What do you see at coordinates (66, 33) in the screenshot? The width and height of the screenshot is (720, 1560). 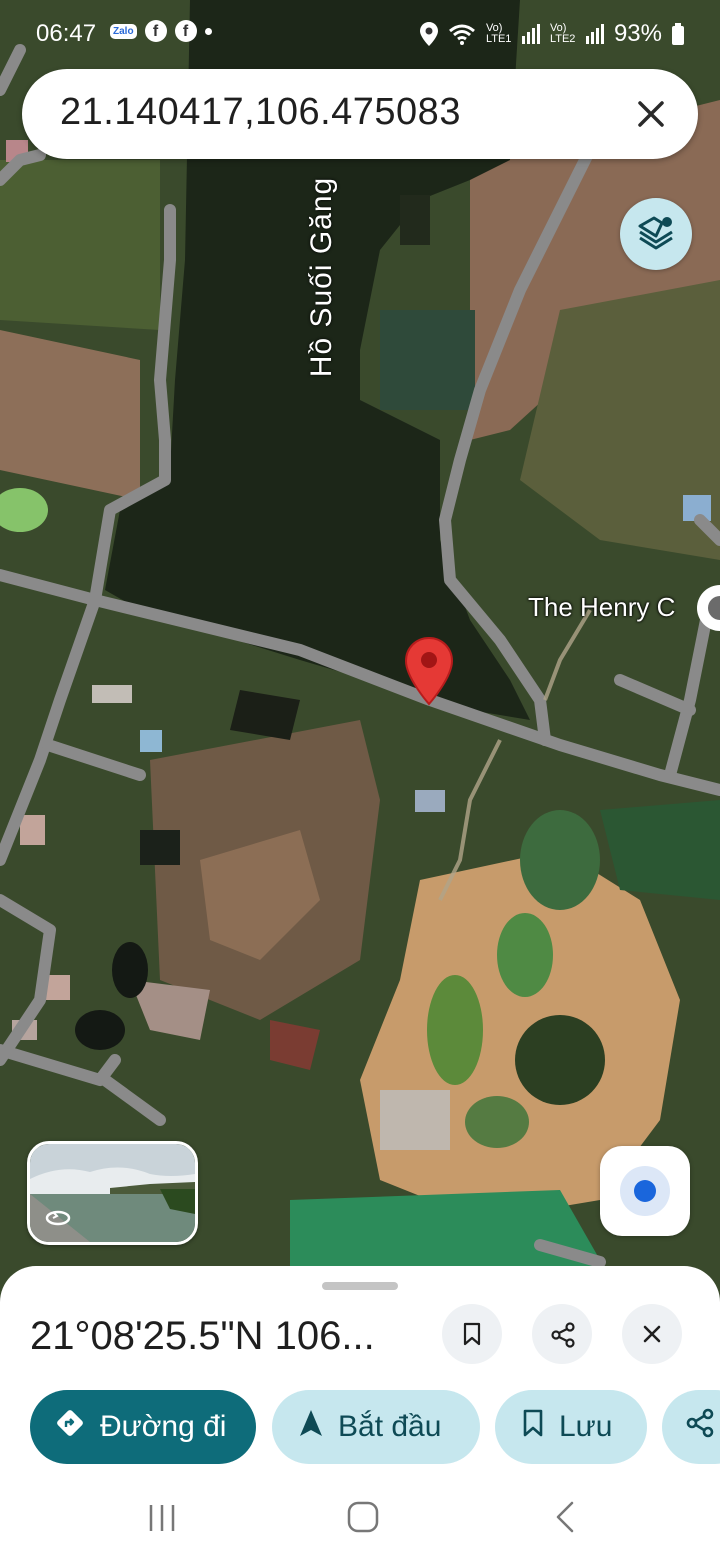 I see `status-time: 06:47` at bounding box center [66, 33].